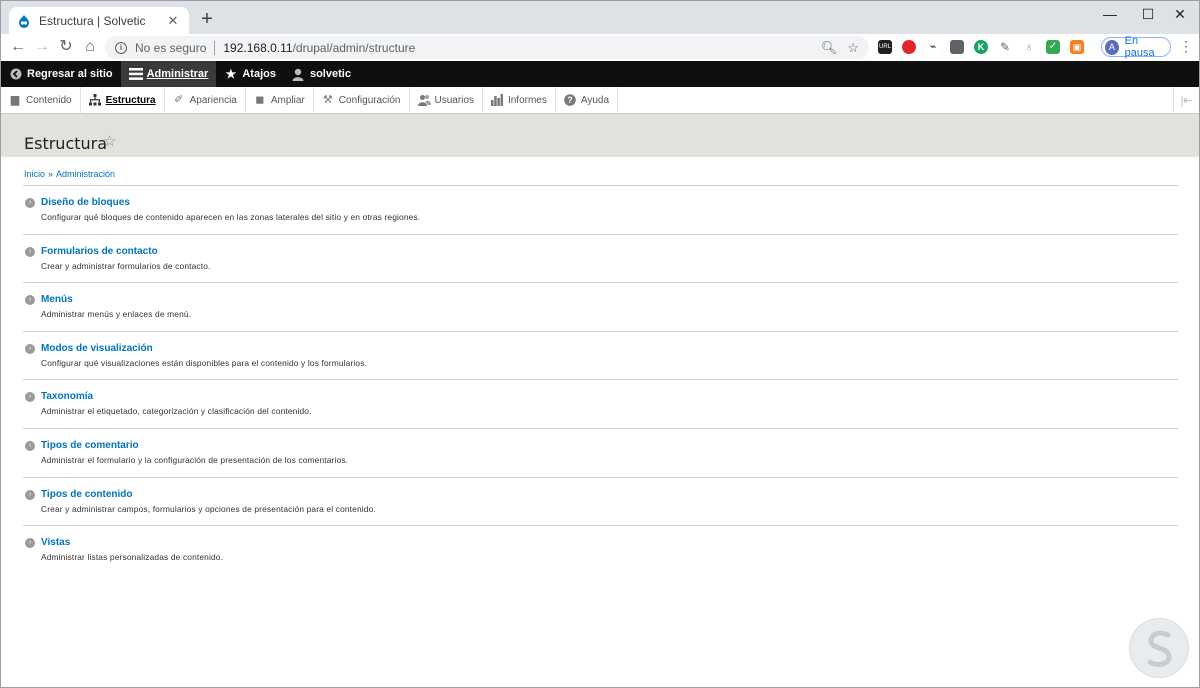 This screenshot has width=1200, height=688. I want to click on chrome-menu-icon: ⋮, so click(1186, 46).